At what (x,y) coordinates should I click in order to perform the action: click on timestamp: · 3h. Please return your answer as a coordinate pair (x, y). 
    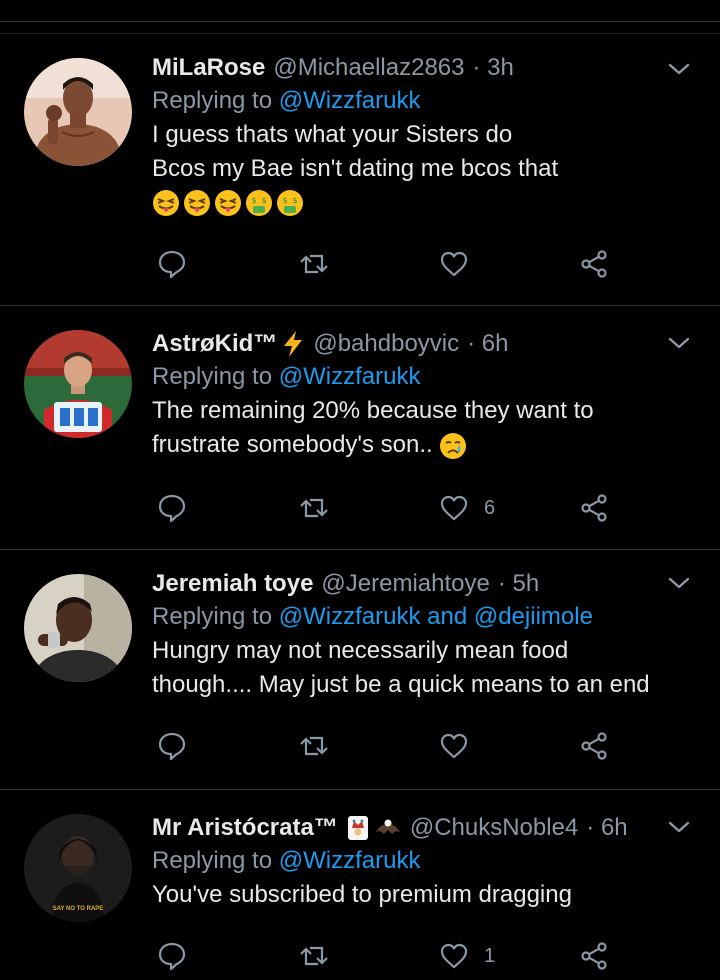
    Looking at the image, I should click on (493, 68).